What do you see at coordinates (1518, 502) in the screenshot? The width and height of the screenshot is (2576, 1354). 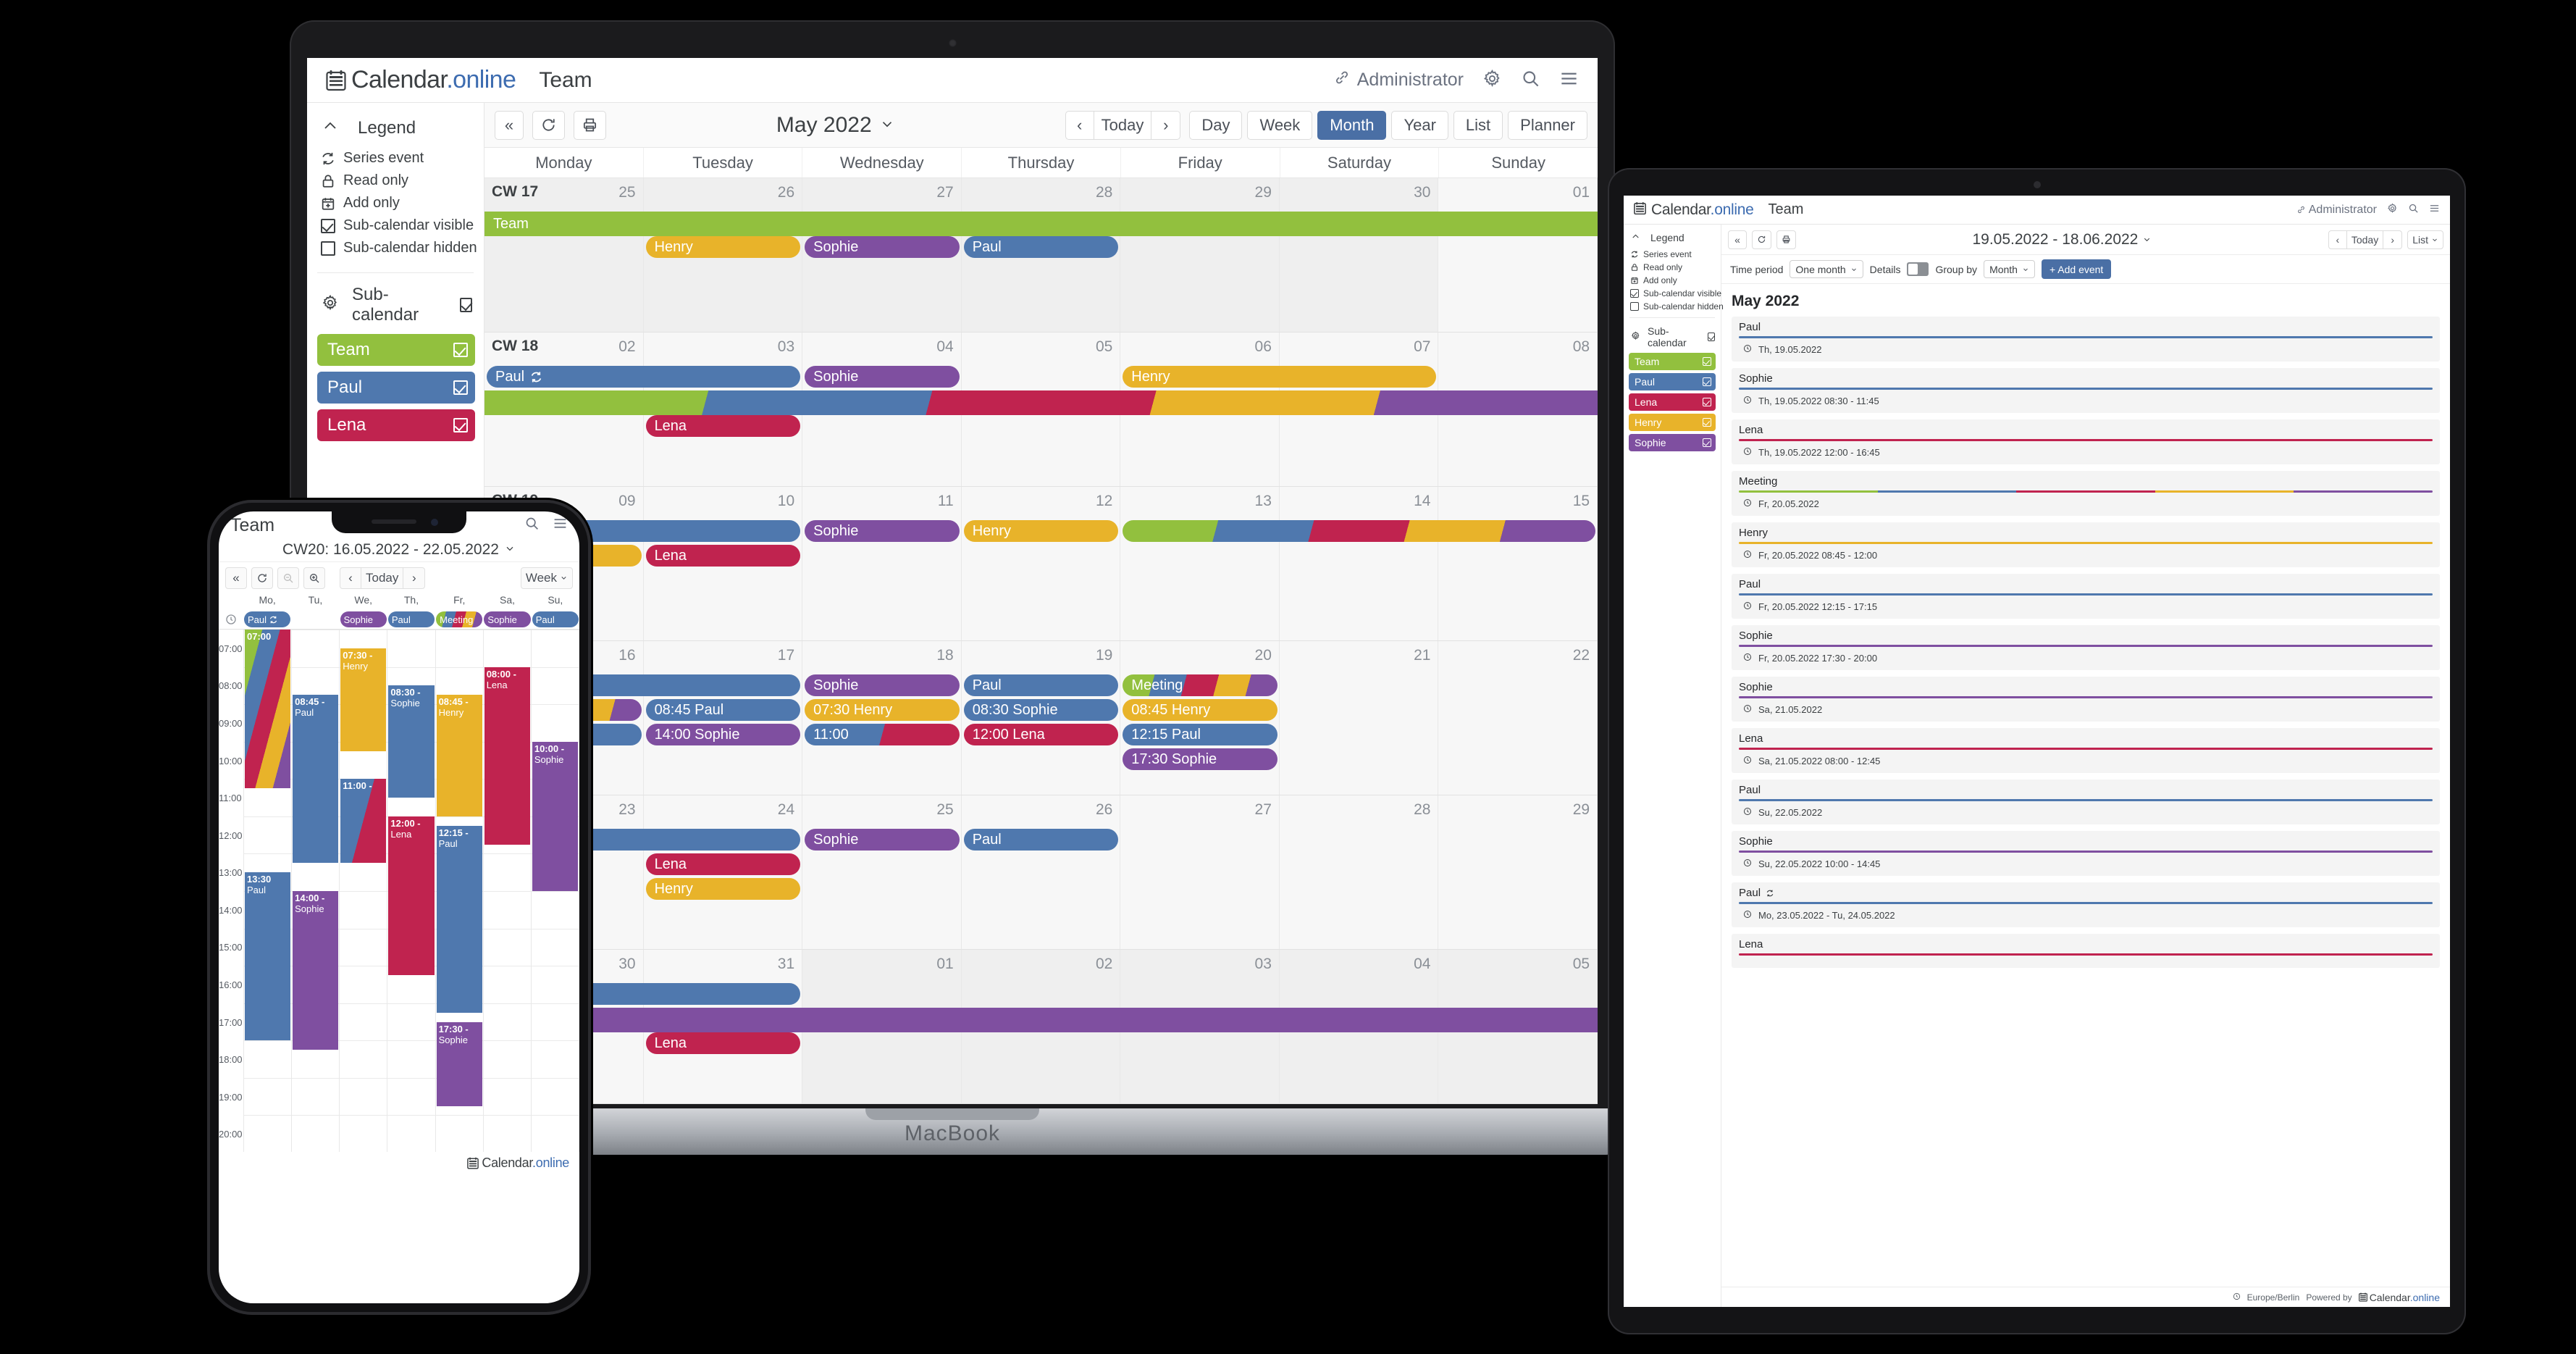 I see `day-cell-header: 15` at bounding box center [1518, 502].